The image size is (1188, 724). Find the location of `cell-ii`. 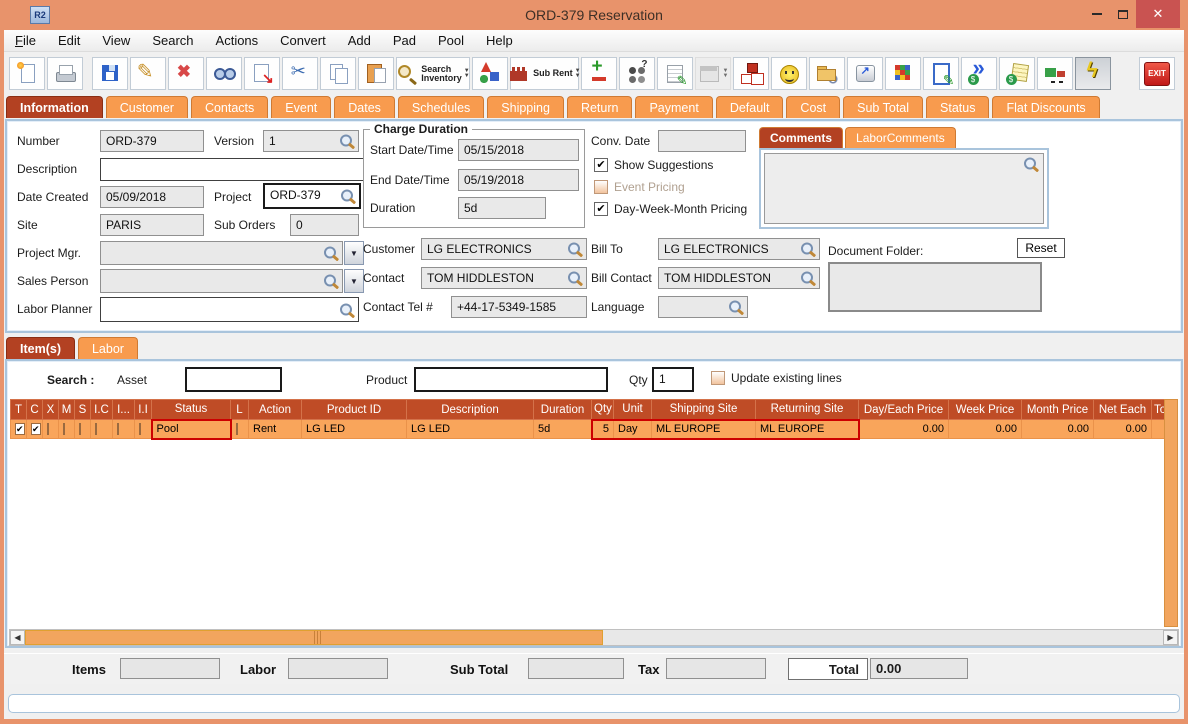

cell-ii is located at coordinates (143, 429).